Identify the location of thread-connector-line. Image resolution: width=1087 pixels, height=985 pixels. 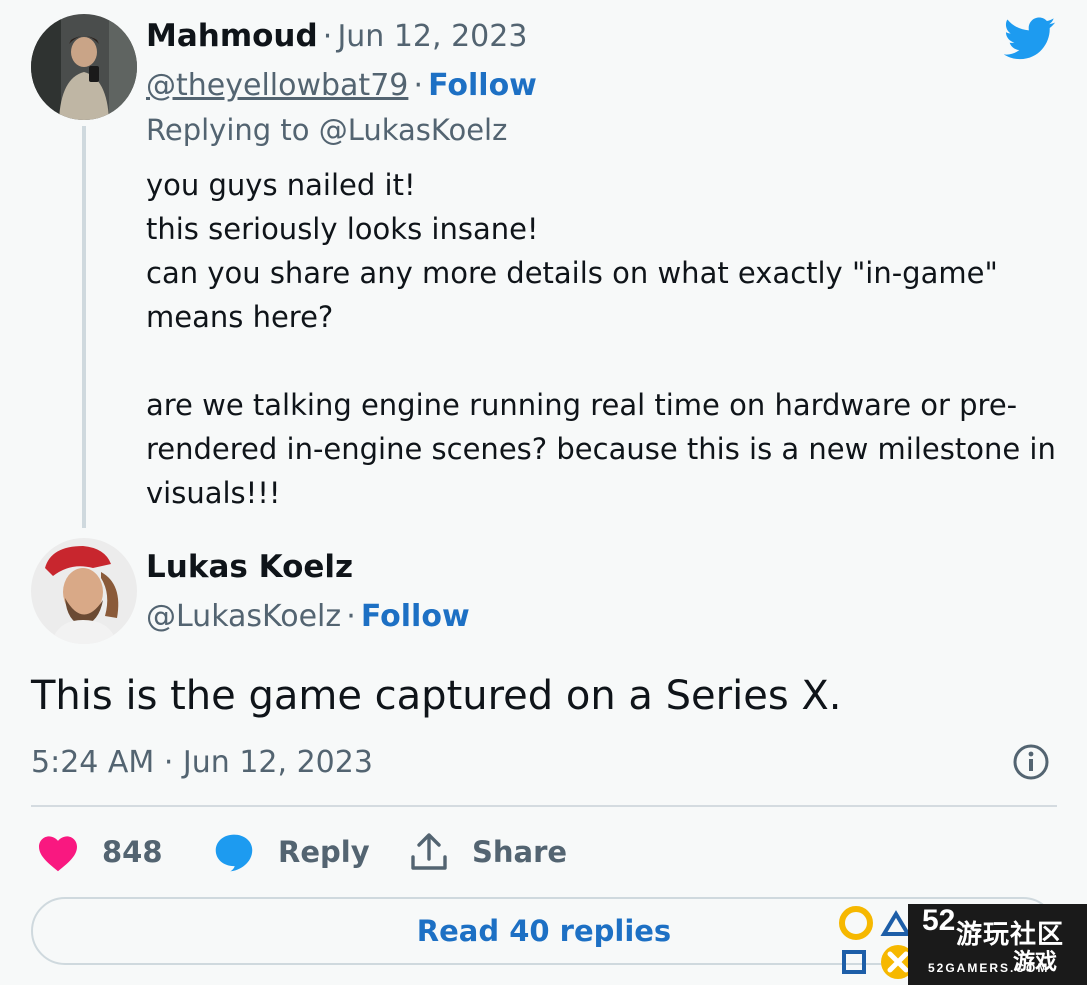
(84, 327).